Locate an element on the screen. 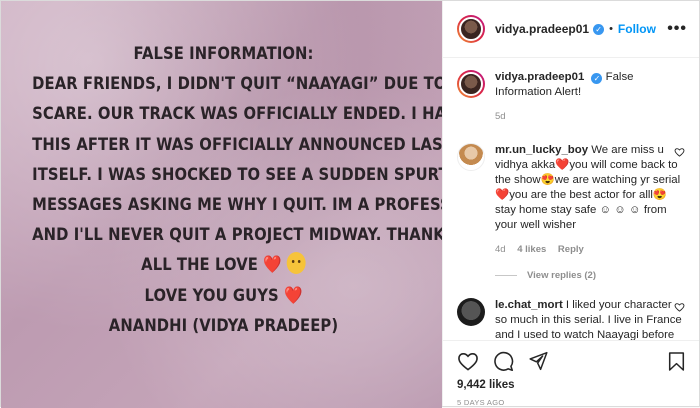 This screenshot has height=408, width=700. post-header: vidya.pradeep01 ✓ • Follow ••• is located at coordinates (571, 29).